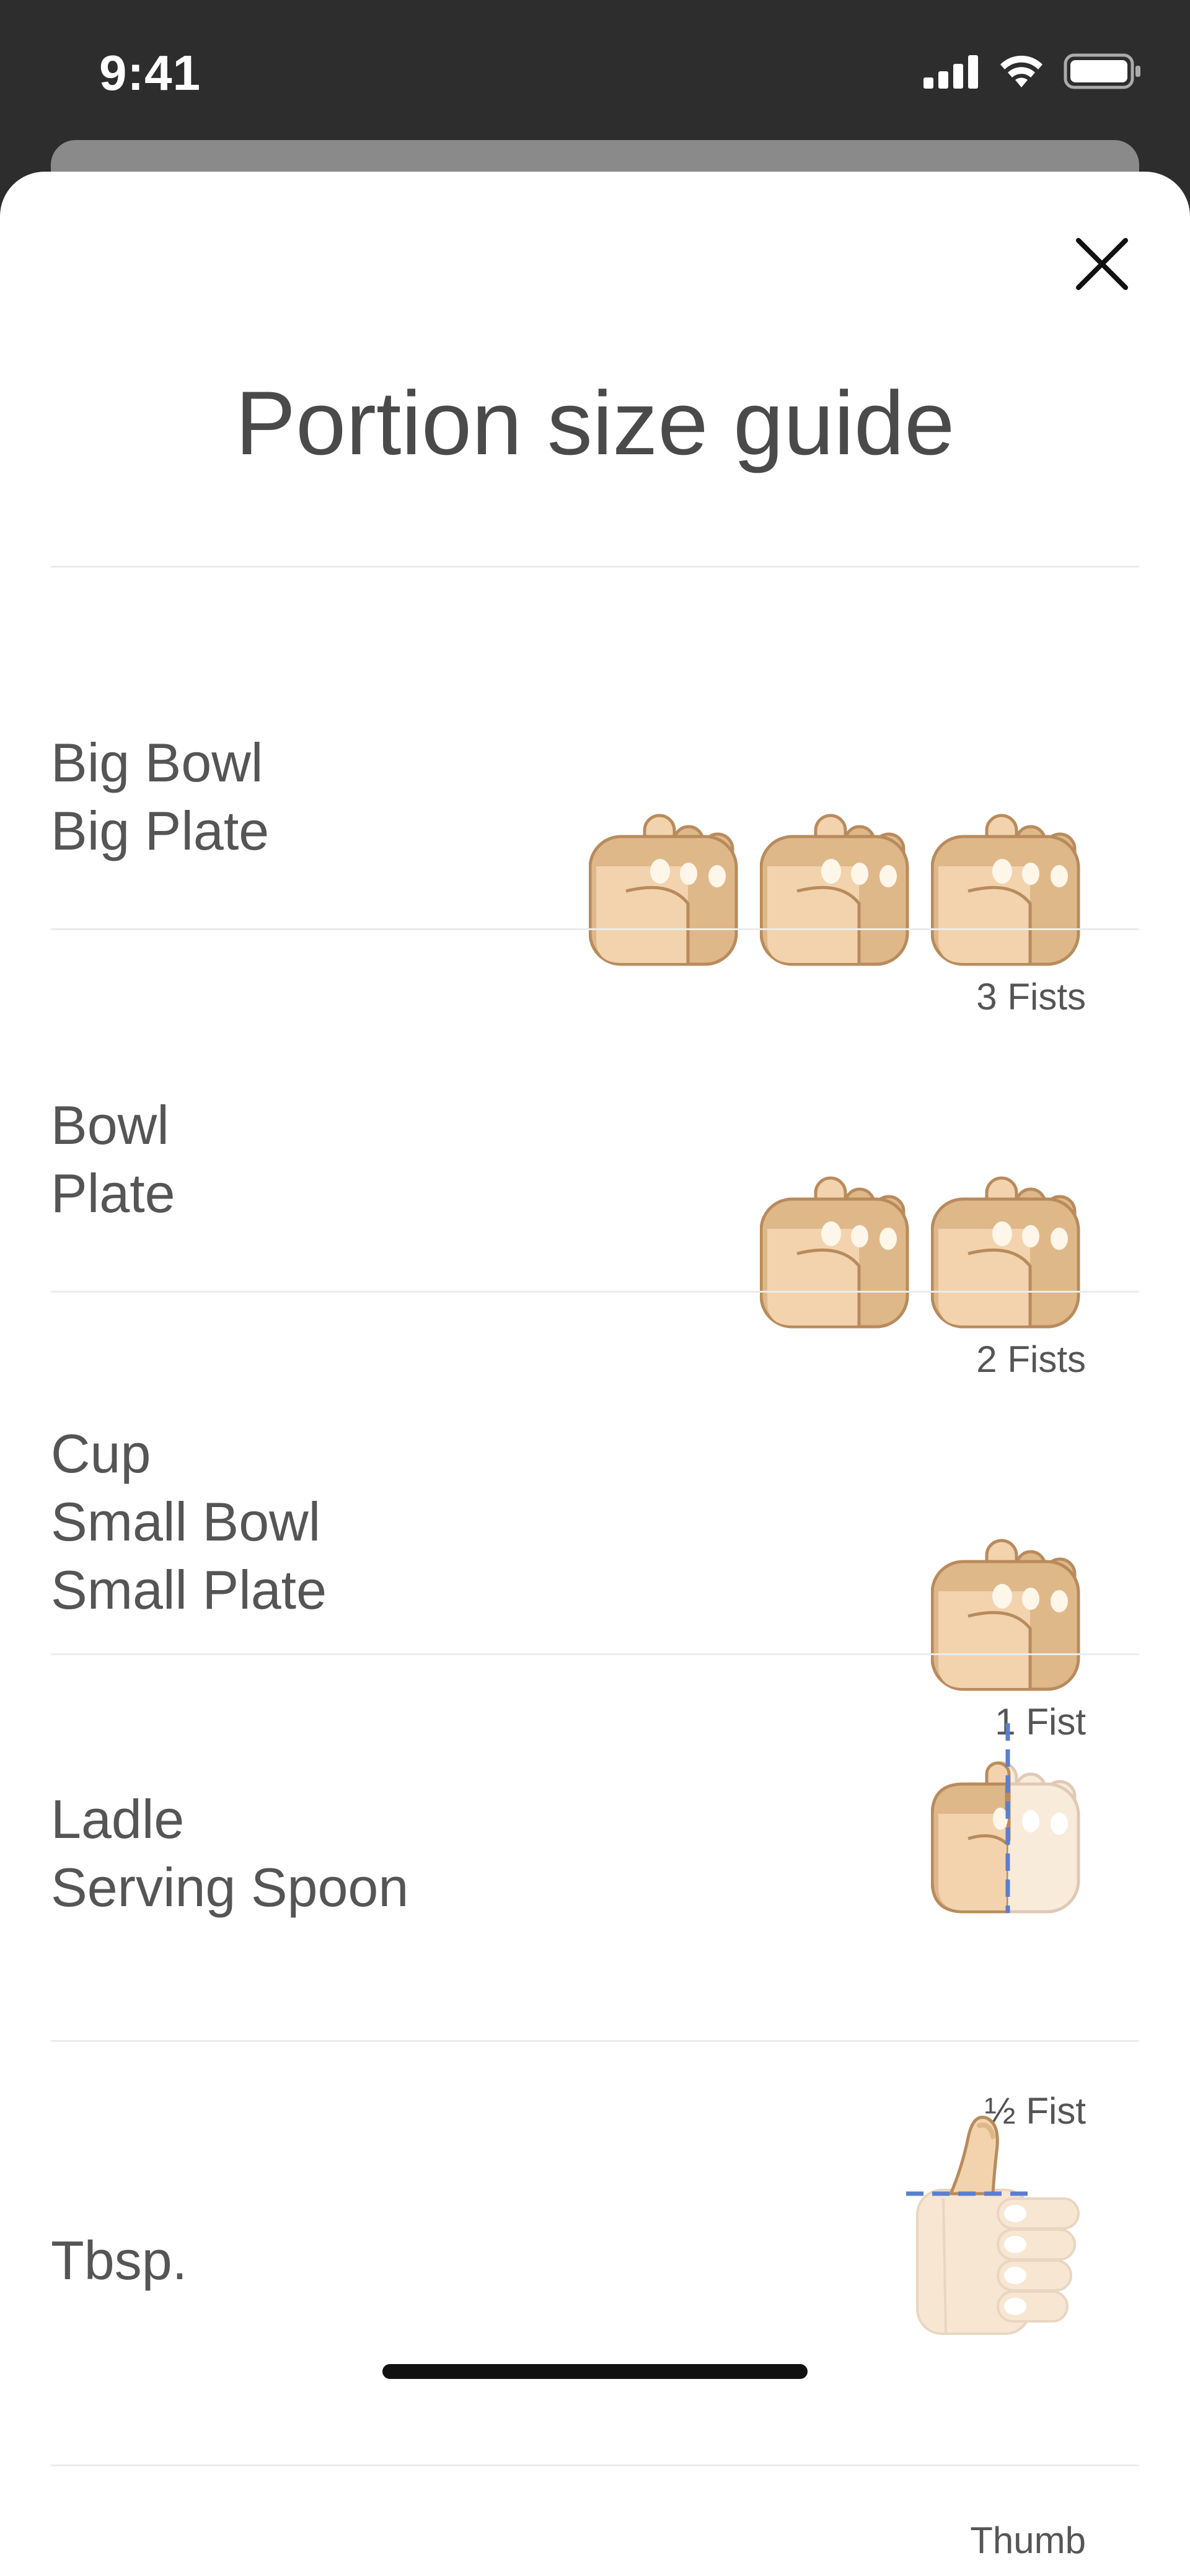 This screenshot has width=1190, height=2576. What do you see at coordinates (230, 1888) in the screenshot?
I see `row-label-line: Serving Spoon` at bounding box center [230, 1888].